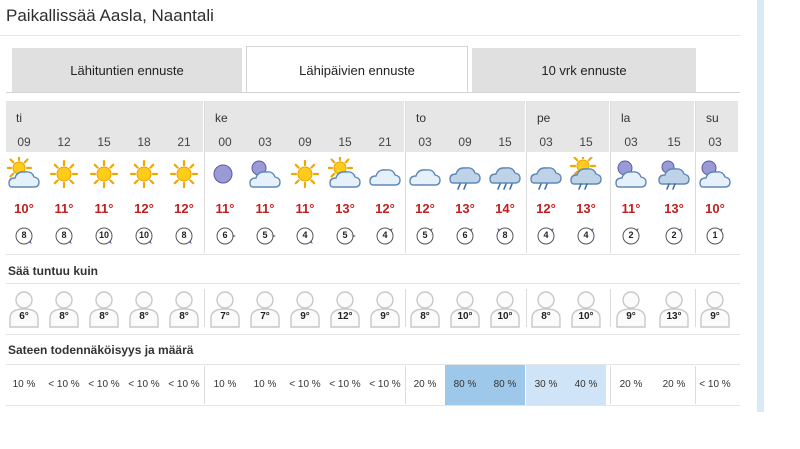 The height and width of the screenshot is (449, 800). I want to click on scrollbar-track, so click(760, 206).